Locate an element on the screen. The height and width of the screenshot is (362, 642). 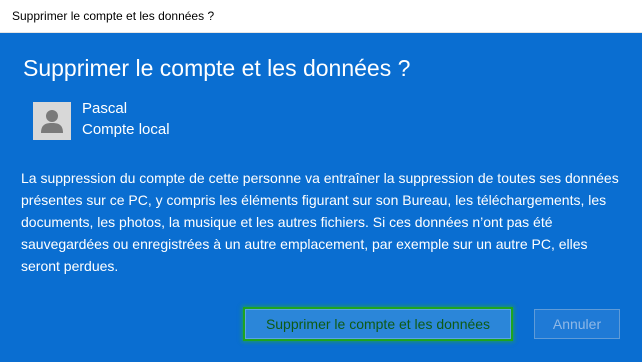
user-name: Pascal is located at coordinates (105, 108).